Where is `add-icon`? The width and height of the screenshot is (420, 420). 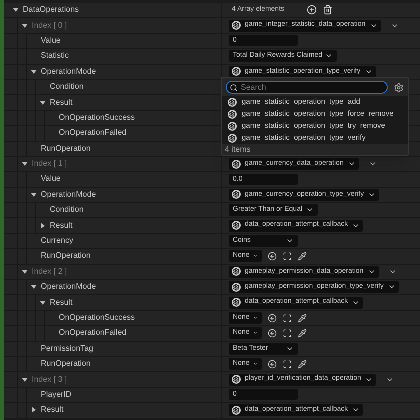
add-icon is located at coordinates (311, 10).